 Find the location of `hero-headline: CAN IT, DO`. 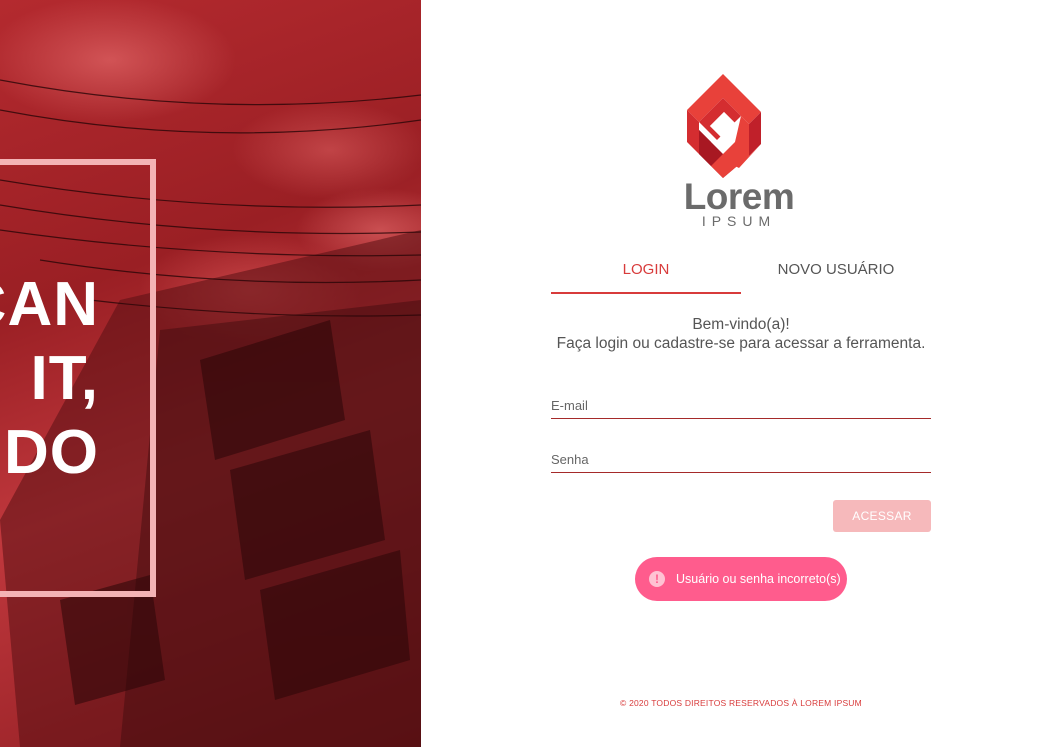

hero-headline: CAN IT, DO is located at coordinates (49, 379).